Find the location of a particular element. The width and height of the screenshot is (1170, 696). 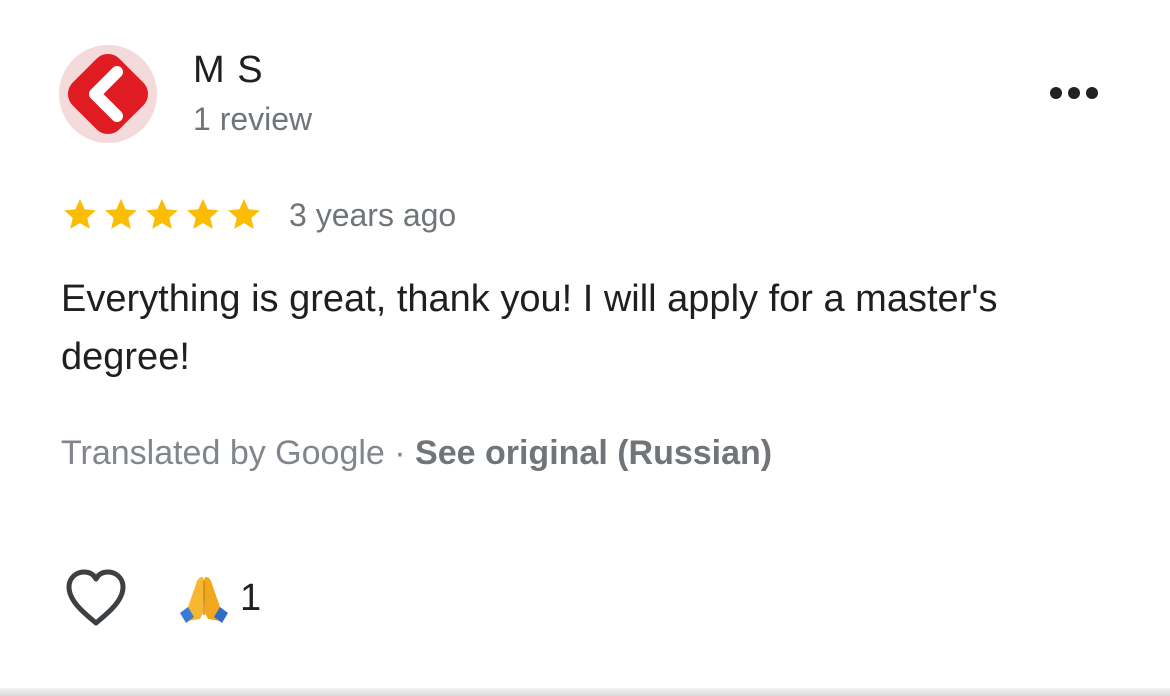

translated-by-label: Translated by Google is located at coordinates (223, 453).